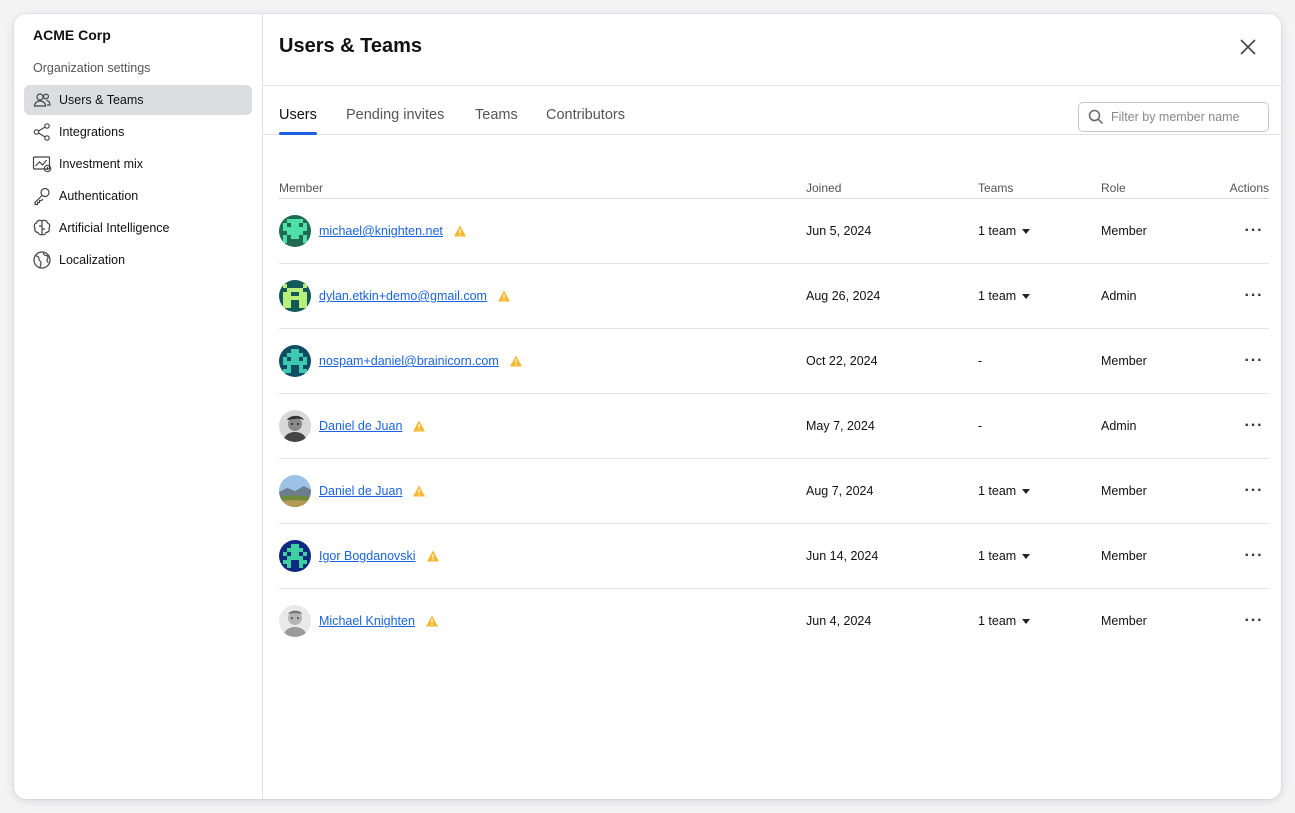  I want to click on member-link: michael@knighten.net, so click(381, 231).